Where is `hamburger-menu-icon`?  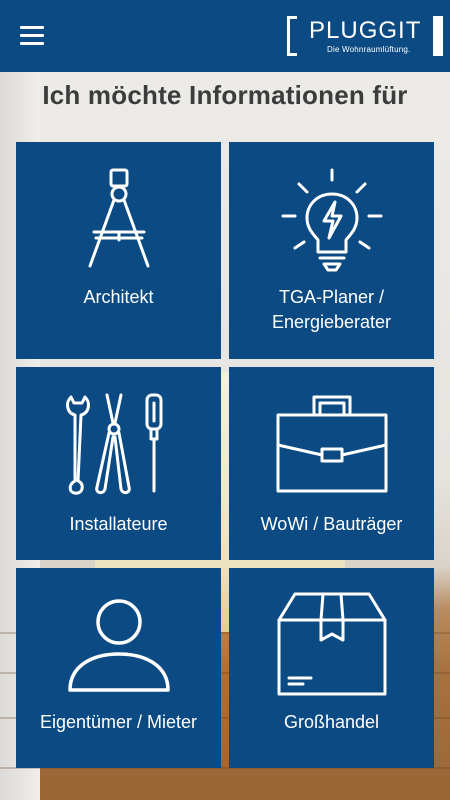
hamburger-menu-icon is located at coordinates (32, 36).